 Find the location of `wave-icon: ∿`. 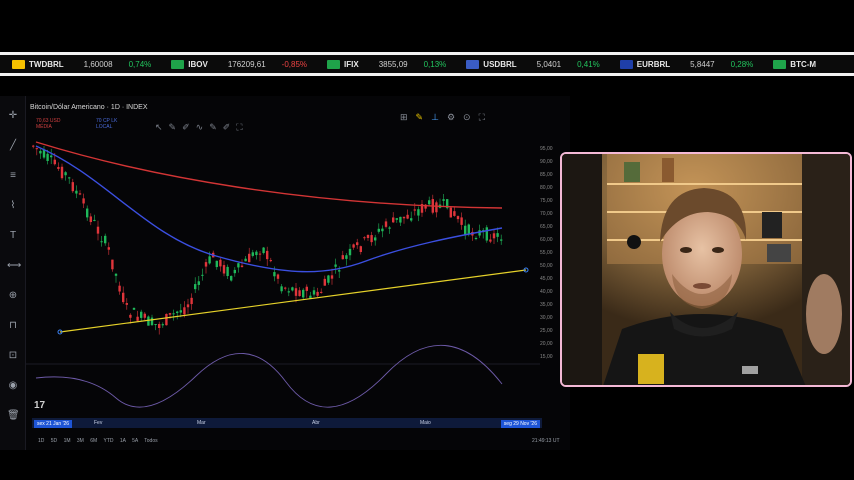

wave-icon: ∿ is located at coordinates (203, 127).